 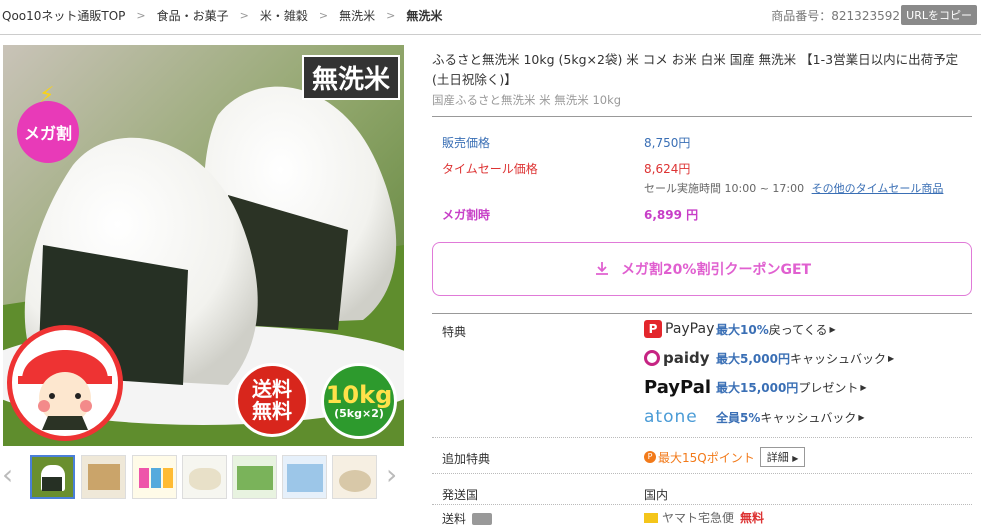 I want to click on shipping-divider, so click(x=702, y=504).